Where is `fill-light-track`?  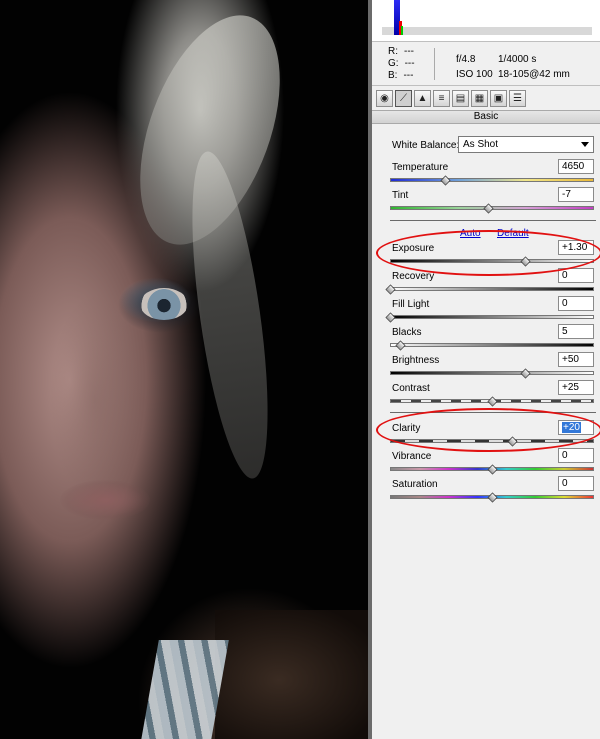
fill-light-track is located at coordinates (492, 317).